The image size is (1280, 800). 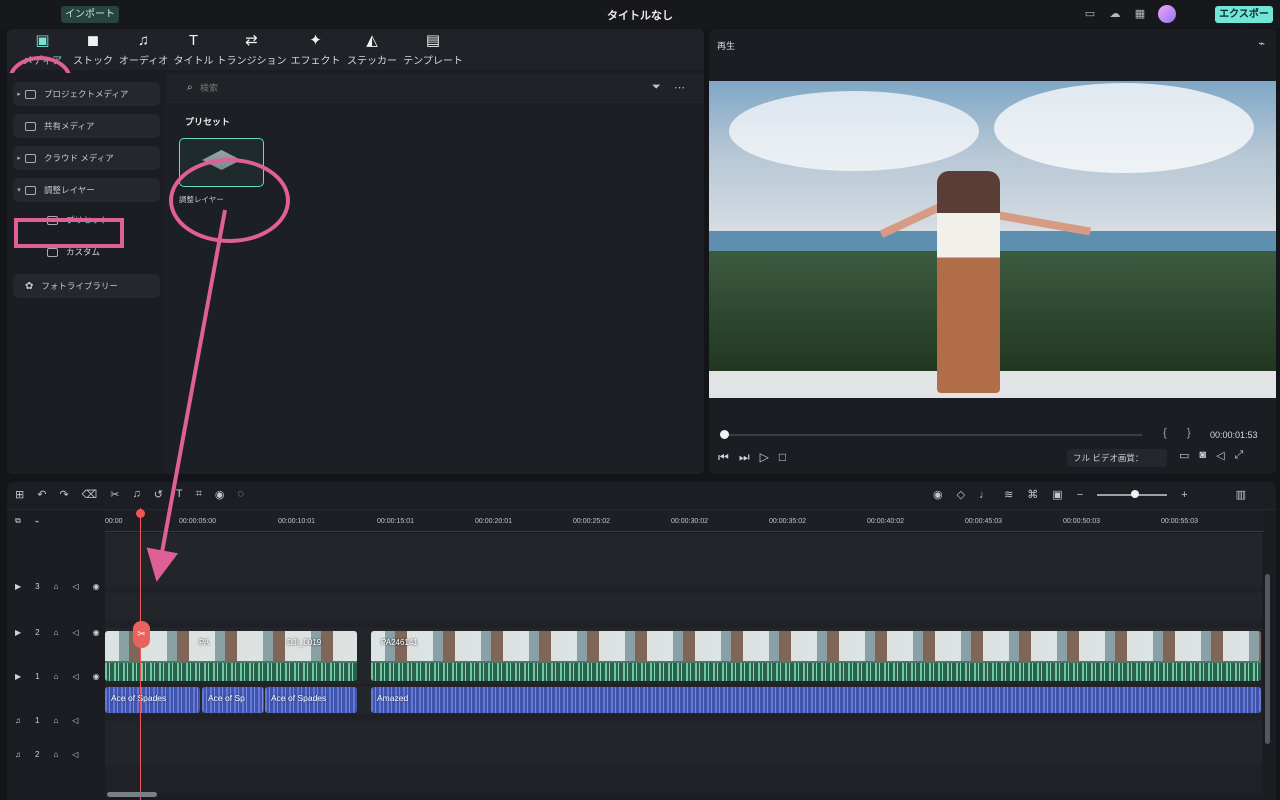 What do you see at coordinates (140, 513) in the screenshot?
I see `playhead-handle` at bounding box center [140, 513].